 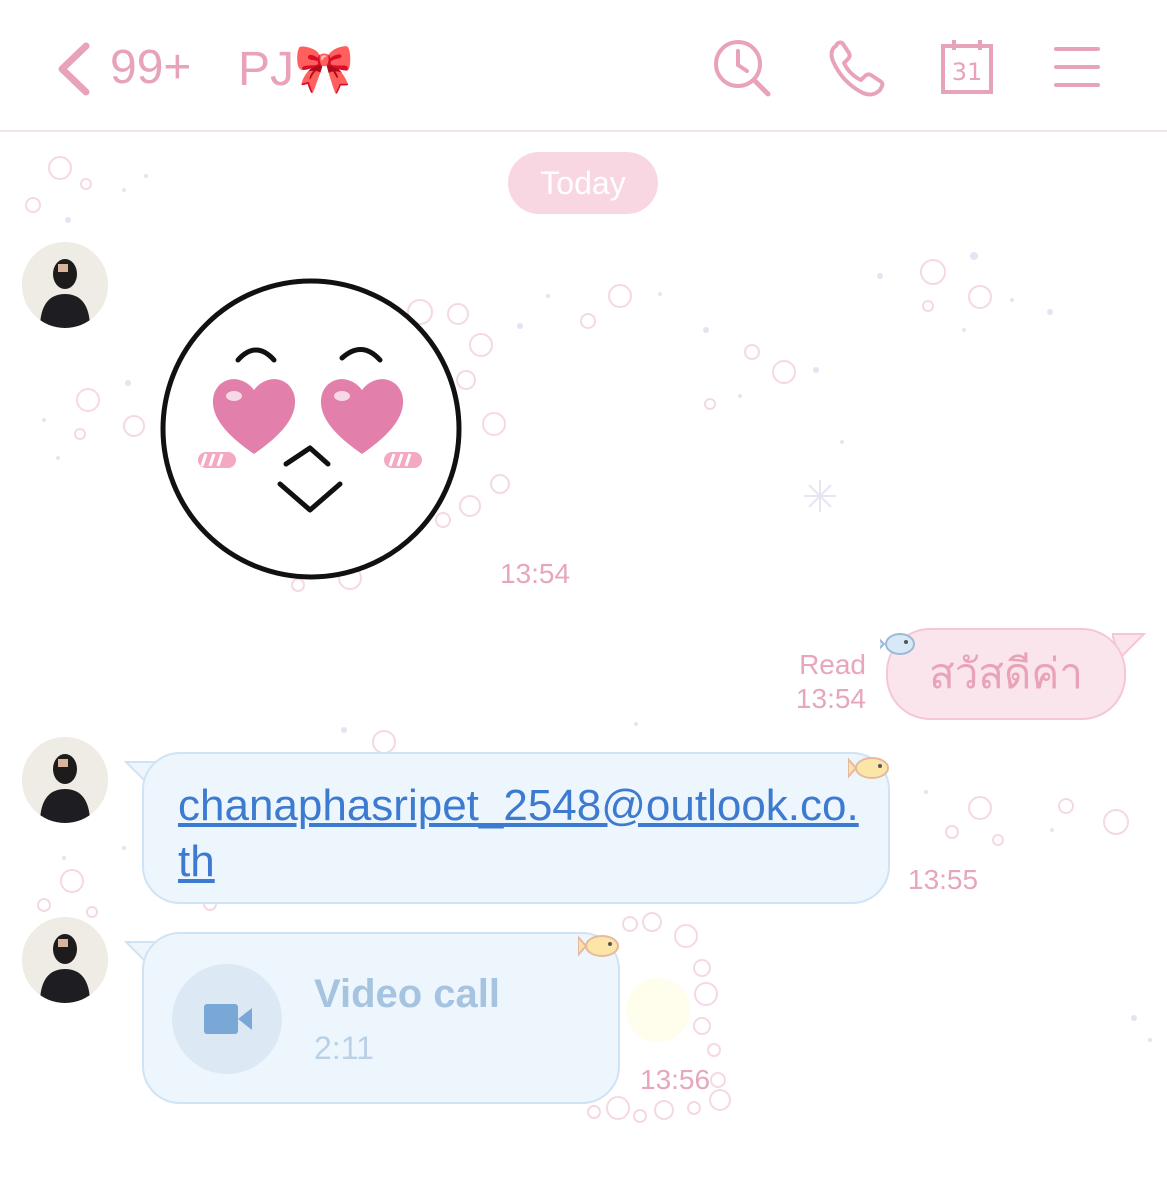 I want to click on video-call-title: Video call, so click(x=407, y=994).